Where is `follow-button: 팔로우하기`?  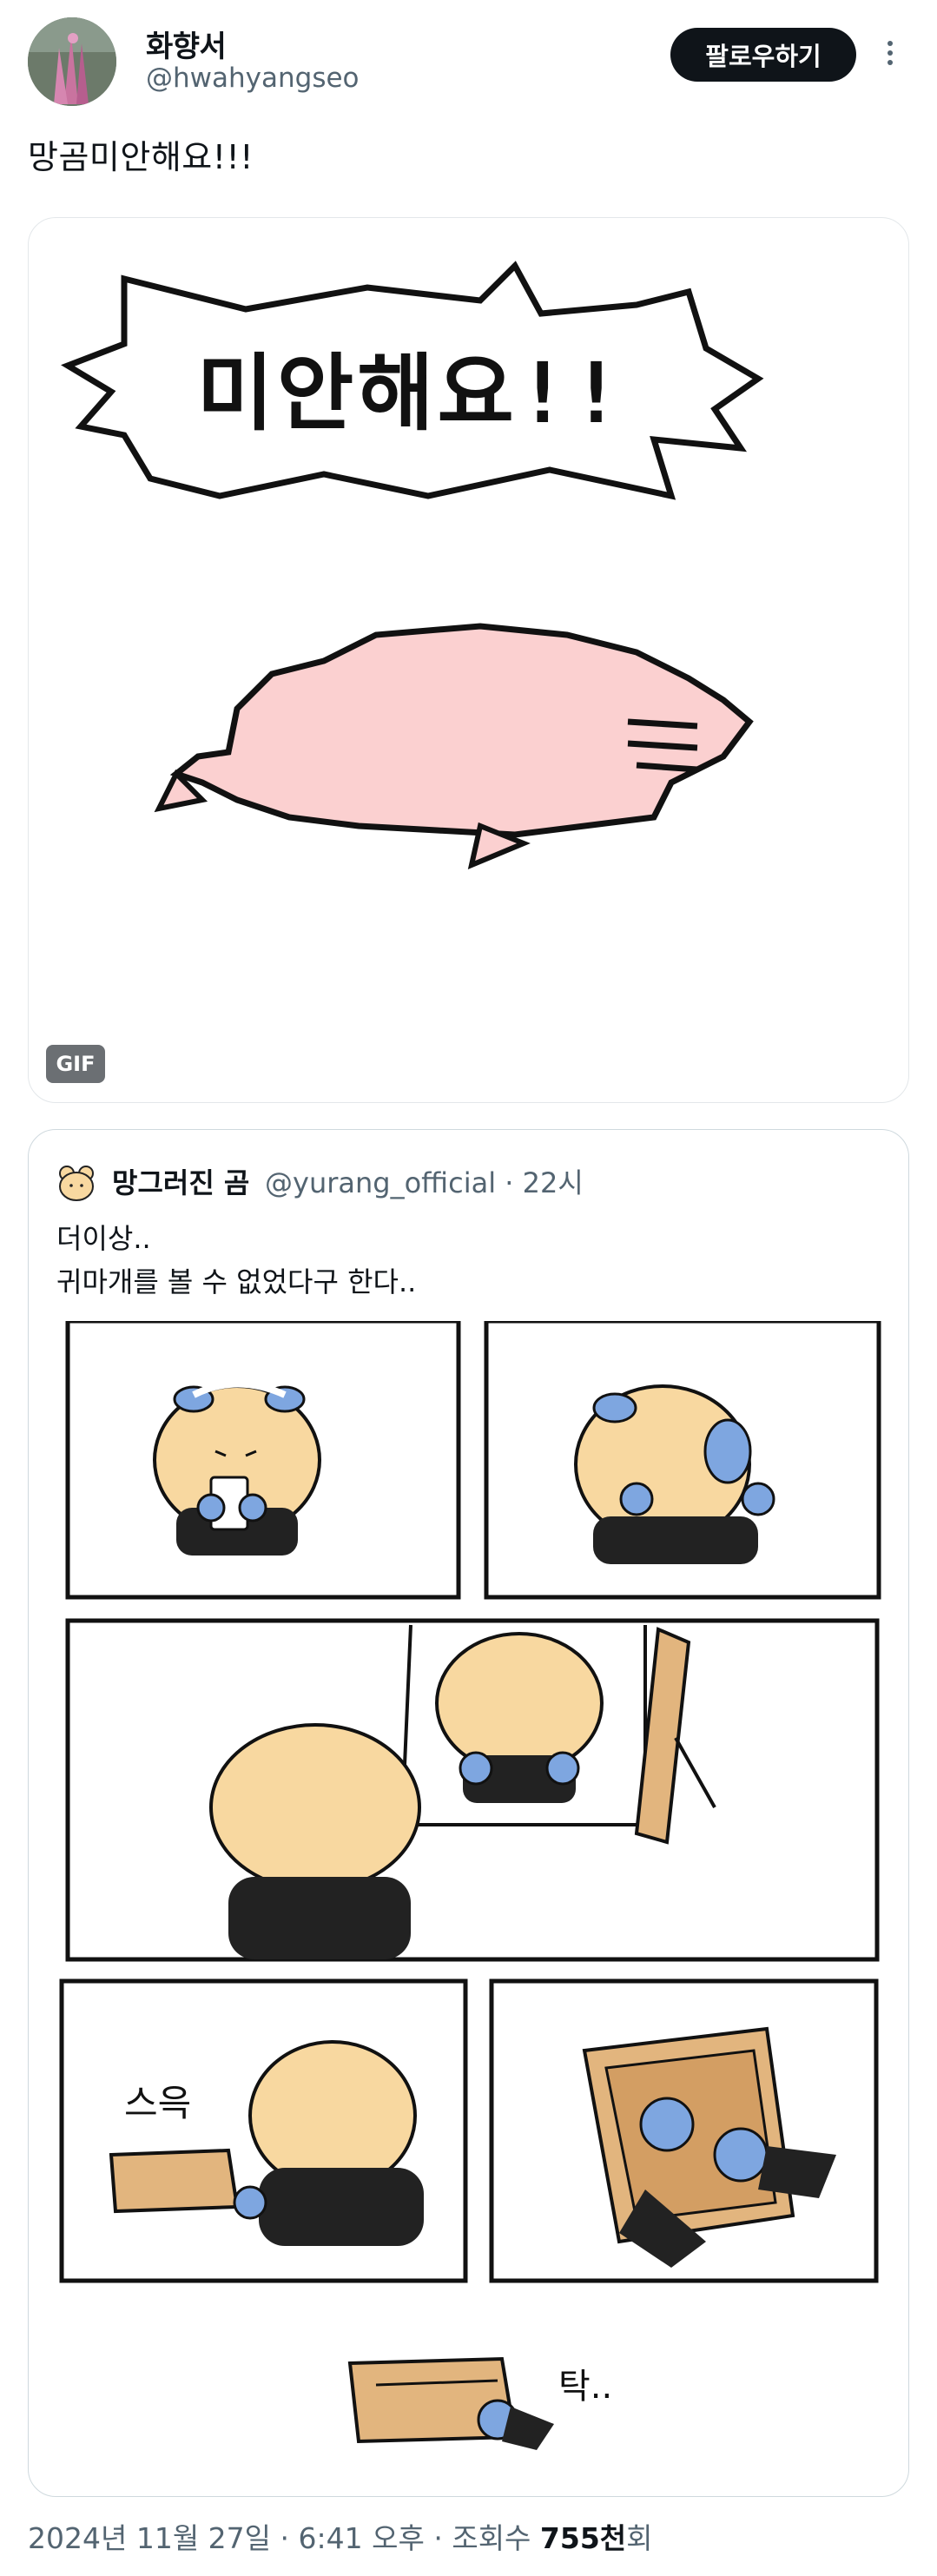 follow-button: 팔로우하기 is located at coordinates (763, 55).